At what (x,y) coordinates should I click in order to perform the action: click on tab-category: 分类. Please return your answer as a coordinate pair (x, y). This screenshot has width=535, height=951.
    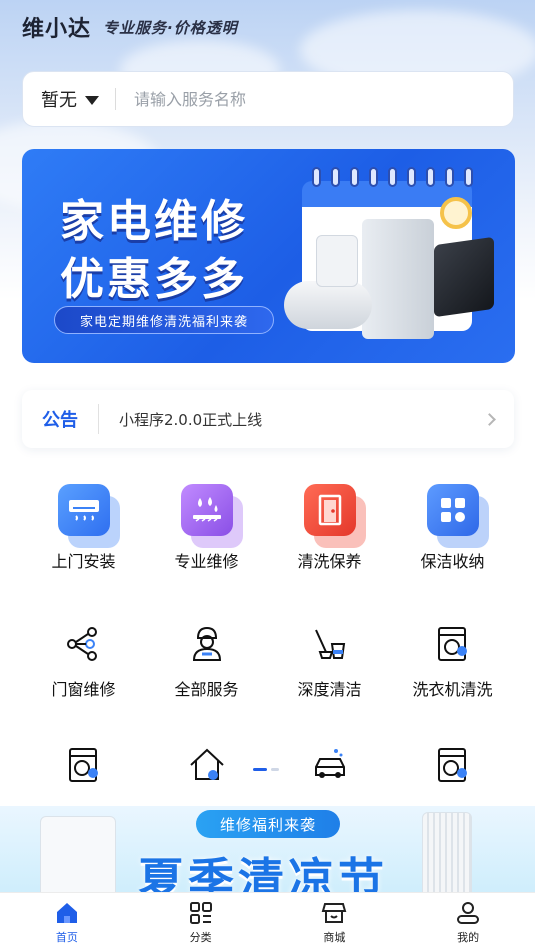
    Looking at the image, I should click on (201, 922).